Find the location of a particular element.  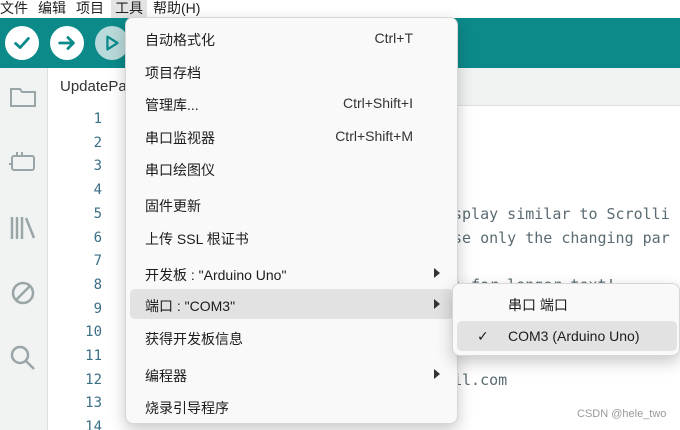

line-number: 8 is located at coordinates (97, 284).